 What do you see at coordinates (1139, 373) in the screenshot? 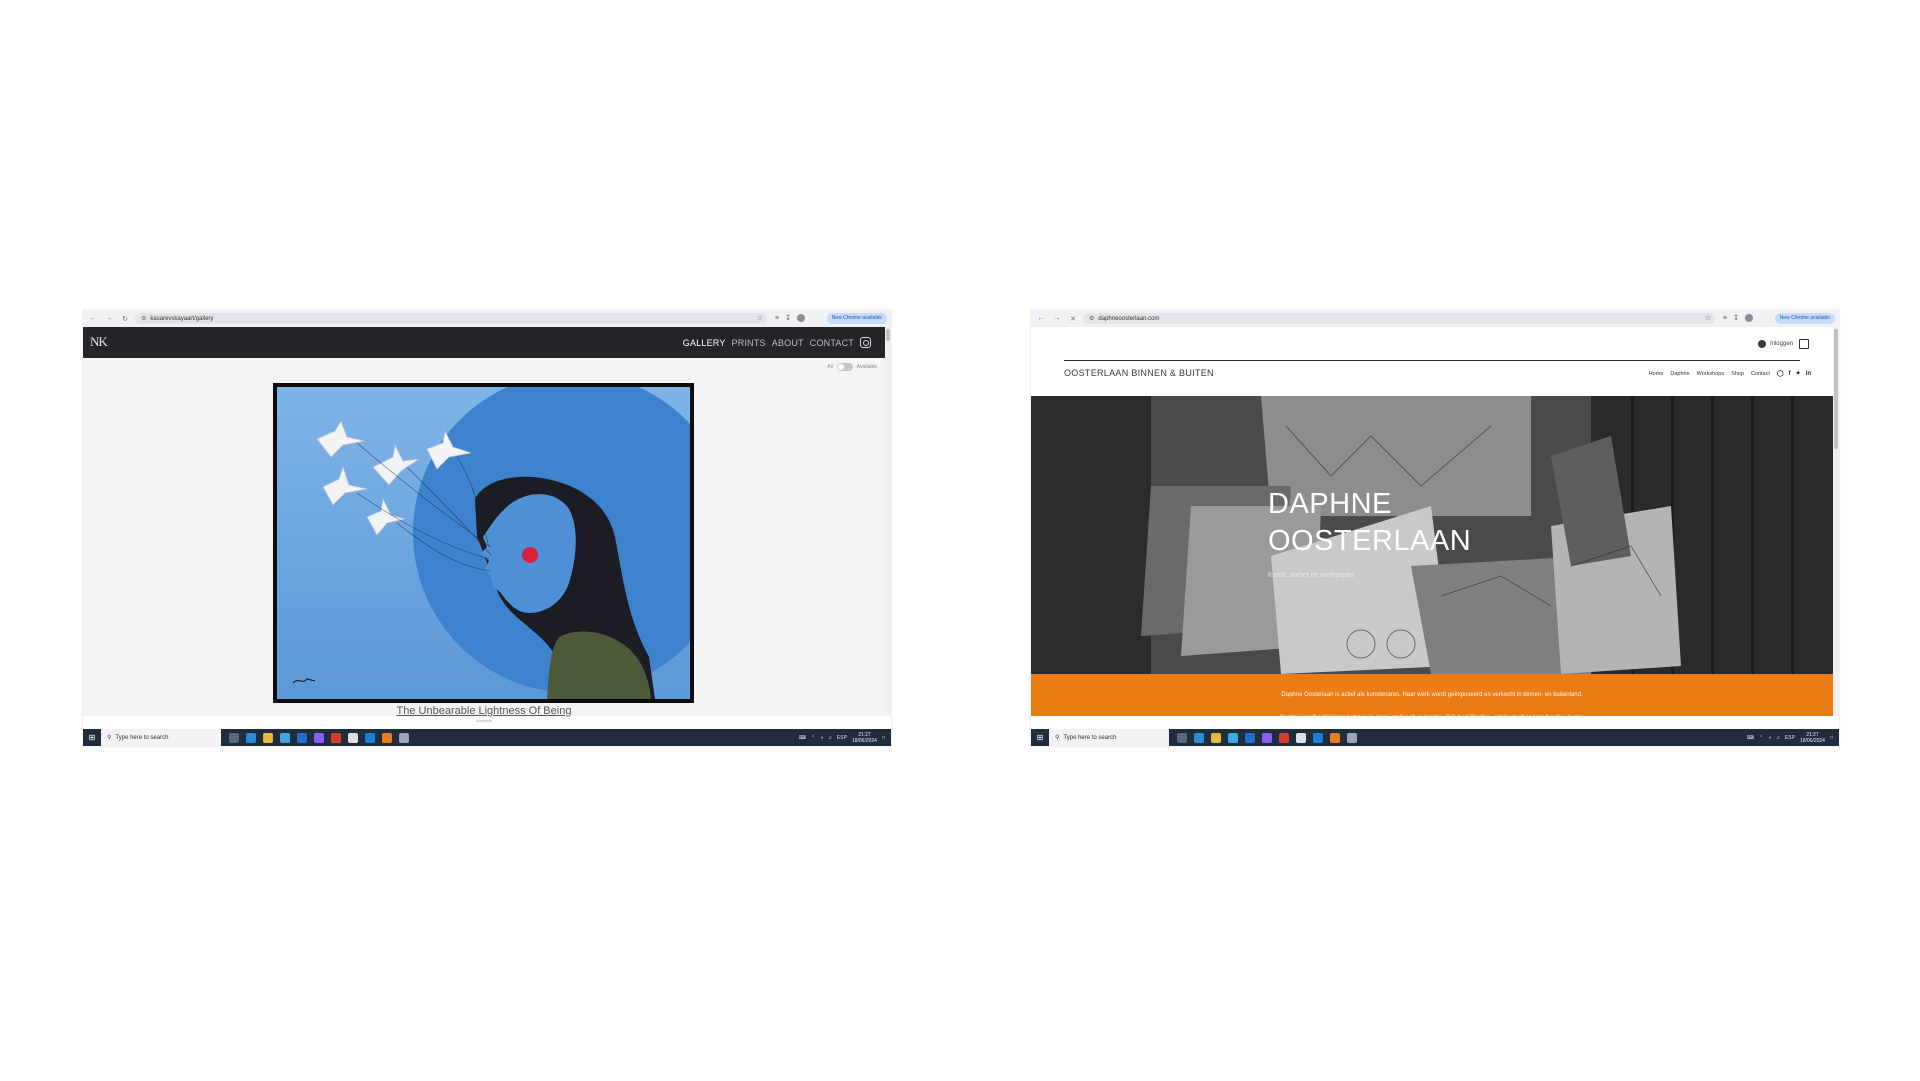
I see `site-brand: OOSTERLAAN BINNEN & BUITEN` at bounding box center [1139, 373].